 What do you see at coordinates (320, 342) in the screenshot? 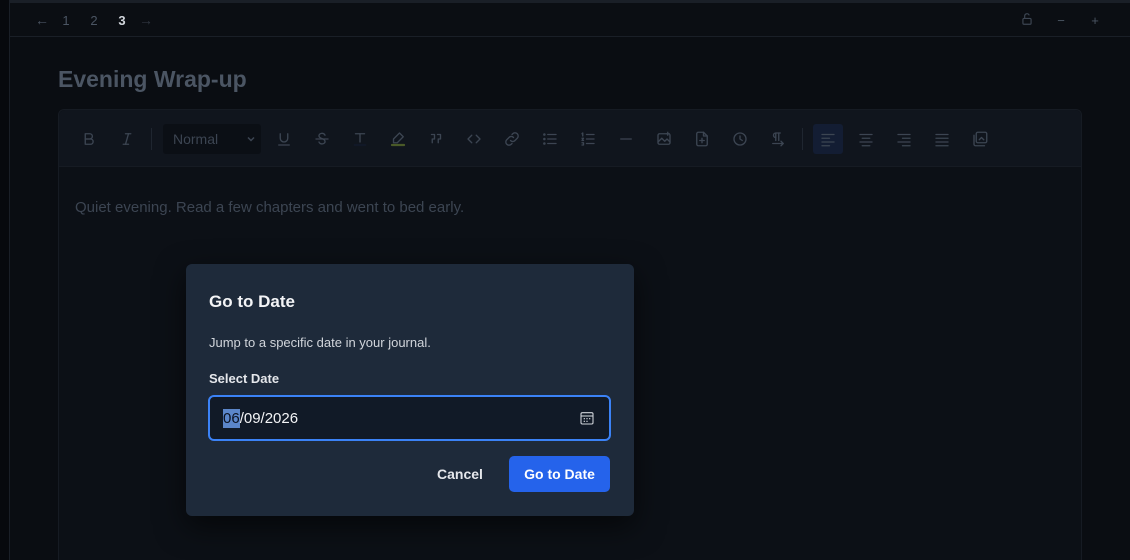
I see `dialog-description: Jump to a specific date in your journal.` at bounding box center [320, 342].